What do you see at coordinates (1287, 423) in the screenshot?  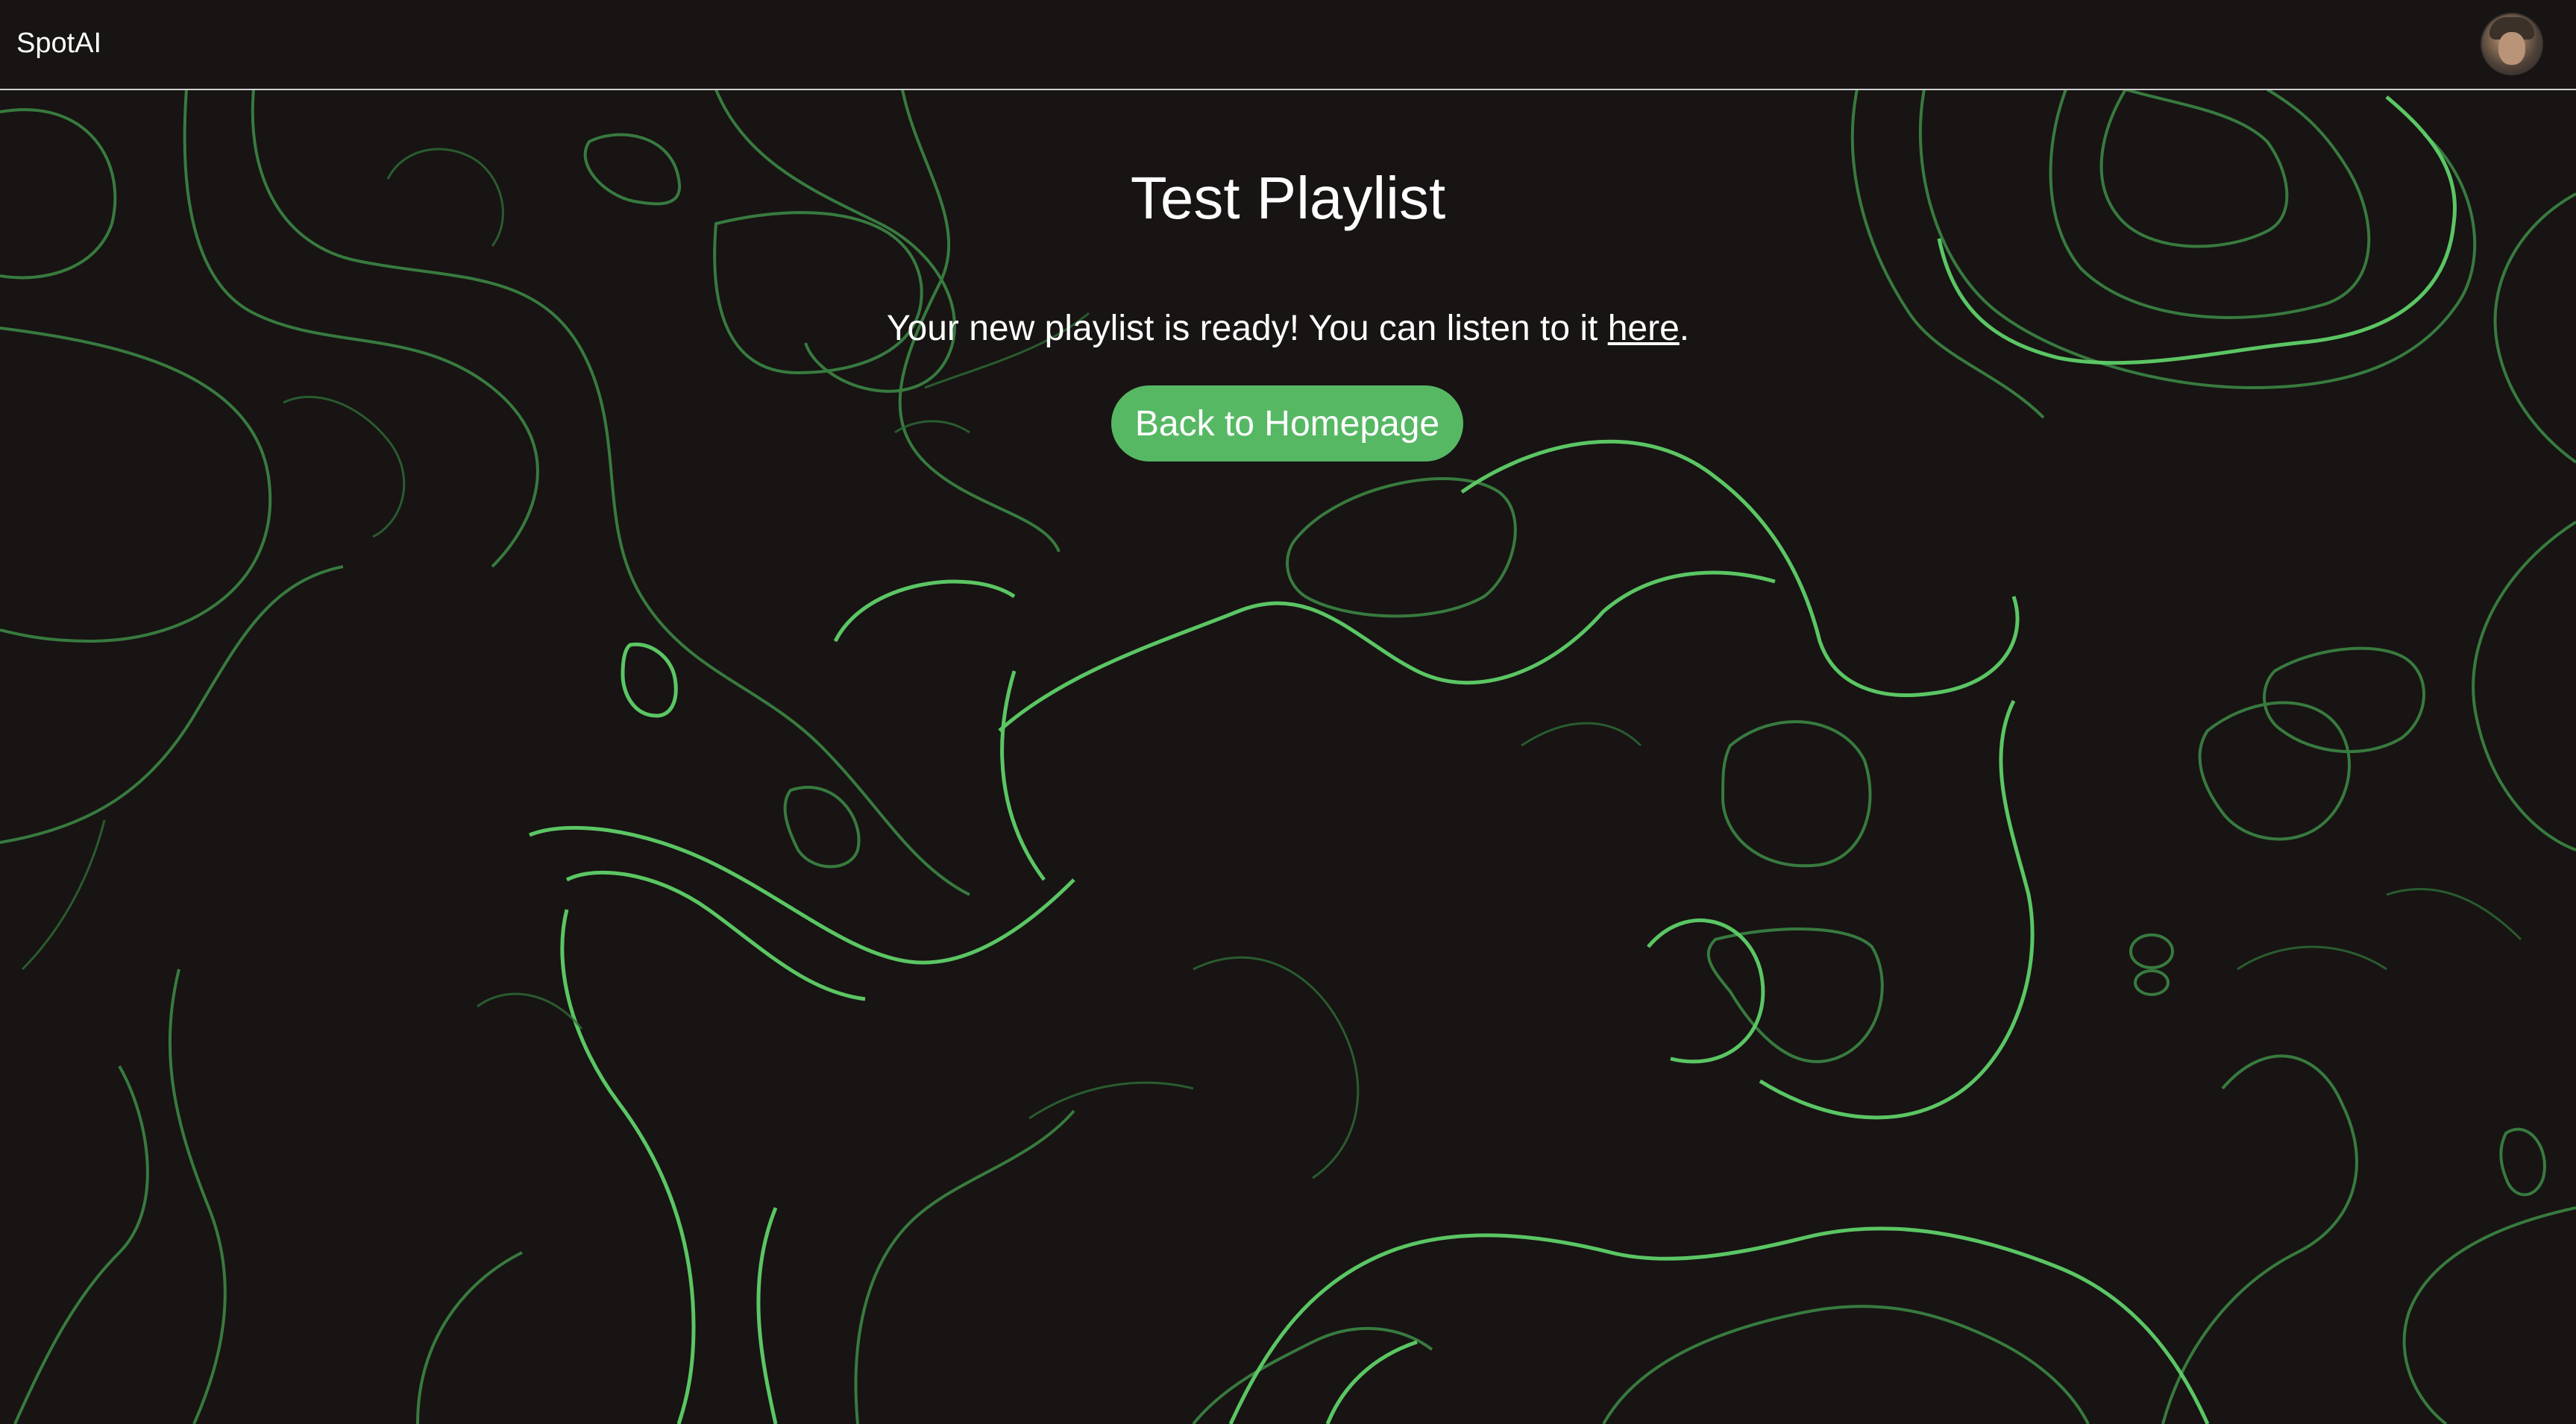 I see `back-to-homepage-button: Back to Homepage` at bounding box center [1287, 423].